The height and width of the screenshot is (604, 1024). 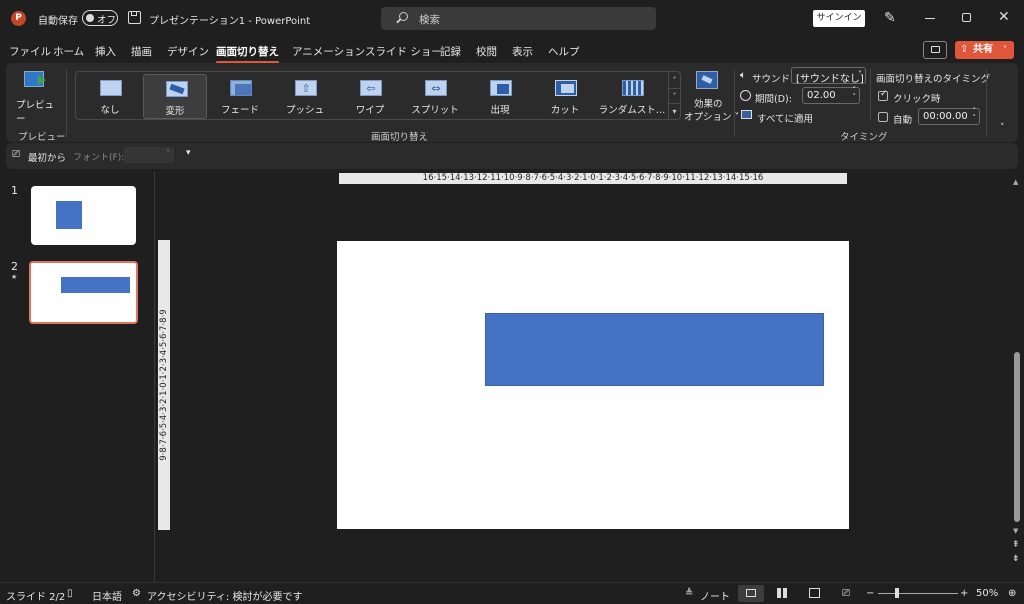 I want to click on slide-sorter-icon, so click(x=782, y=593).